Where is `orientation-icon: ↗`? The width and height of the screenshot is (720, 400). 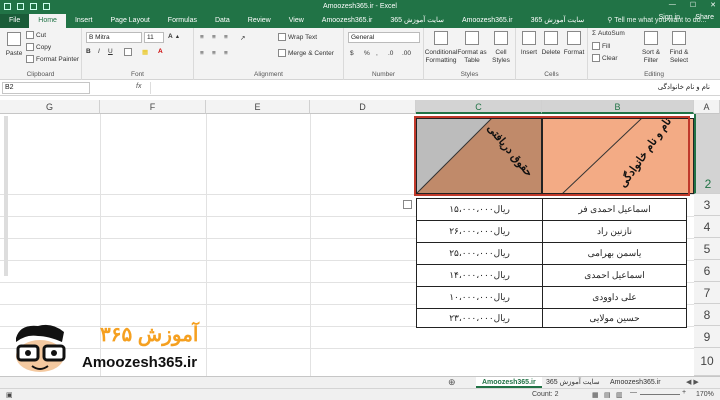 orientation-icon: ↗ is located at coordinates (242, 38).